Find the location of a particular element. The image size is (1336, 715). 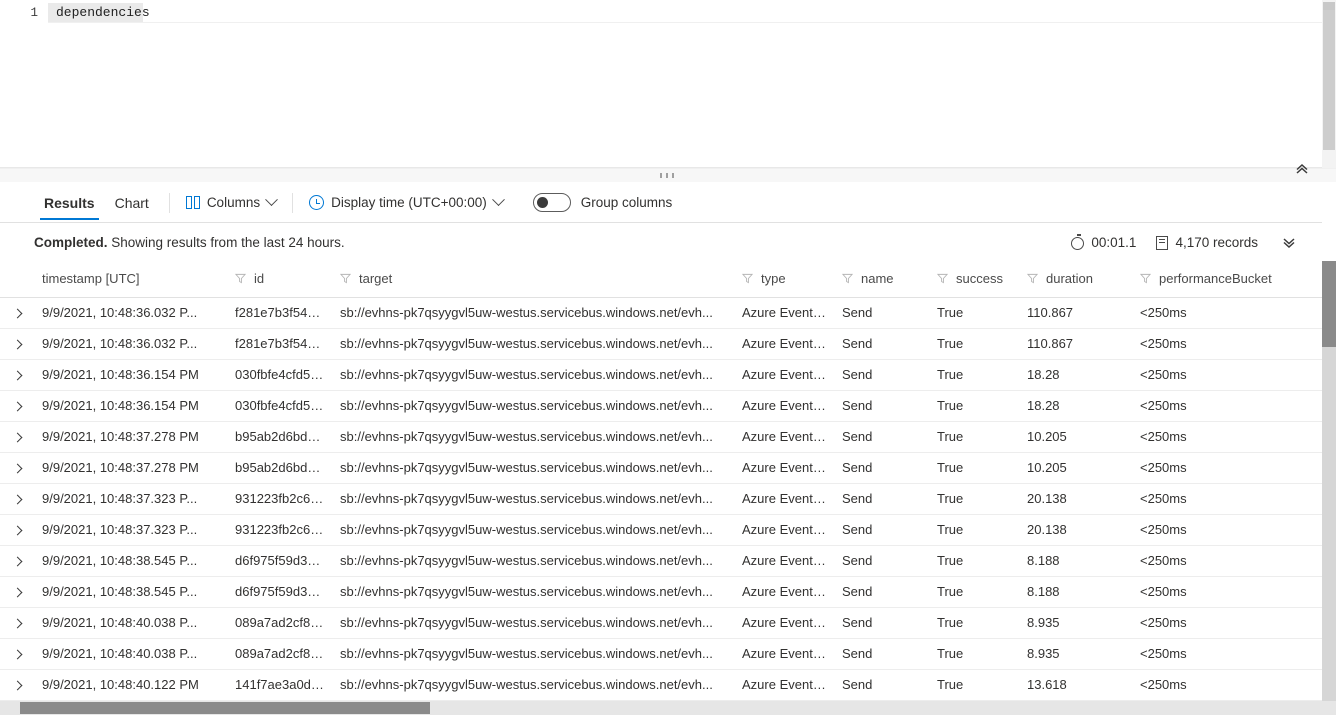

grid-header-success: success is located at coordinates (974, 279).